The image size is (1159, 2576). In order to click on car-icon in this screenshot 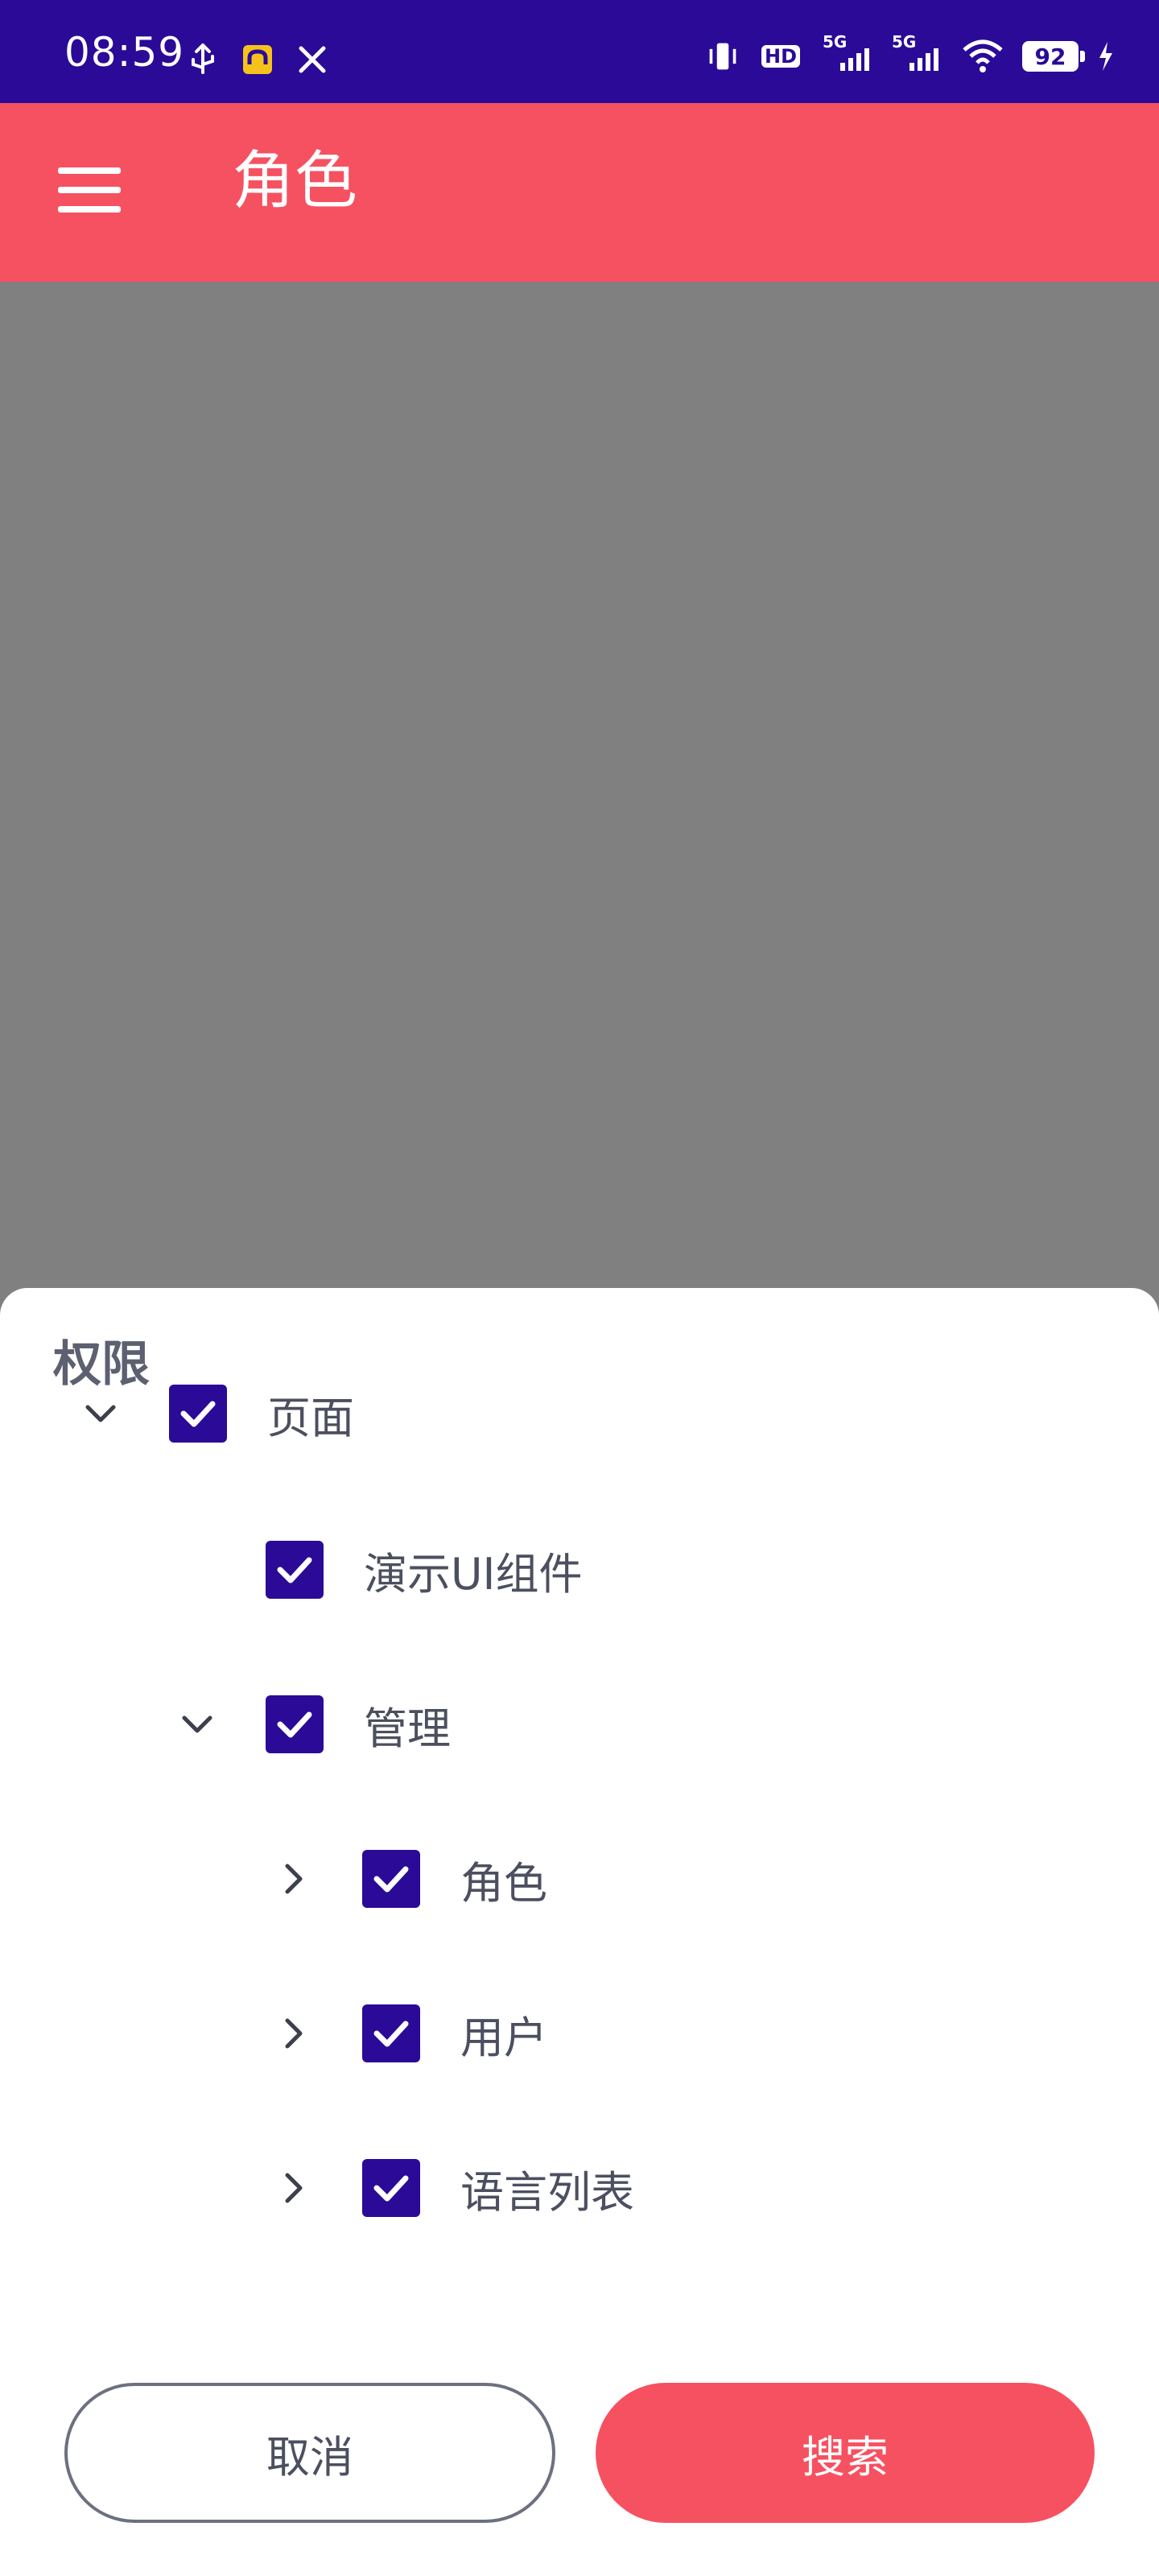, I will do `click(257, 59)`.